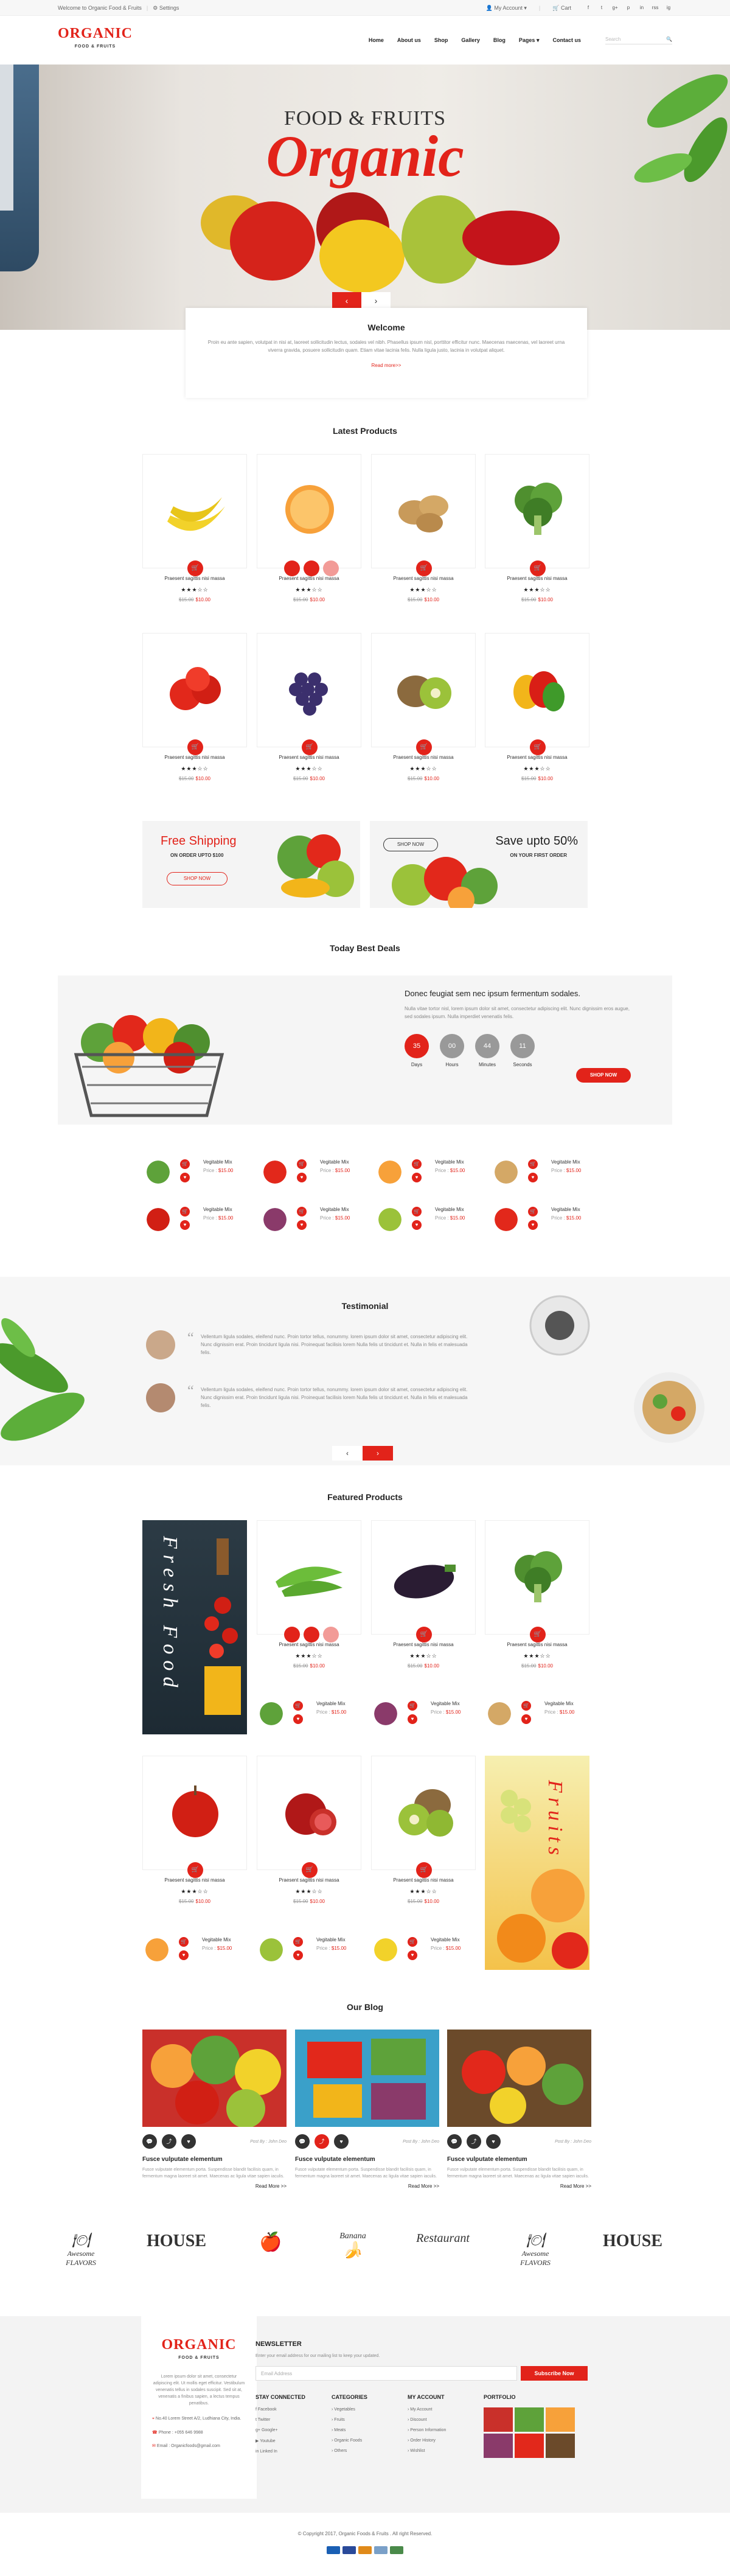 This screenshot has height=2576, width=730. What do you see at coordinates (638, 40) in the screenshot?
I see `search-input: Search 🔍` at bounding box center [638, 40].